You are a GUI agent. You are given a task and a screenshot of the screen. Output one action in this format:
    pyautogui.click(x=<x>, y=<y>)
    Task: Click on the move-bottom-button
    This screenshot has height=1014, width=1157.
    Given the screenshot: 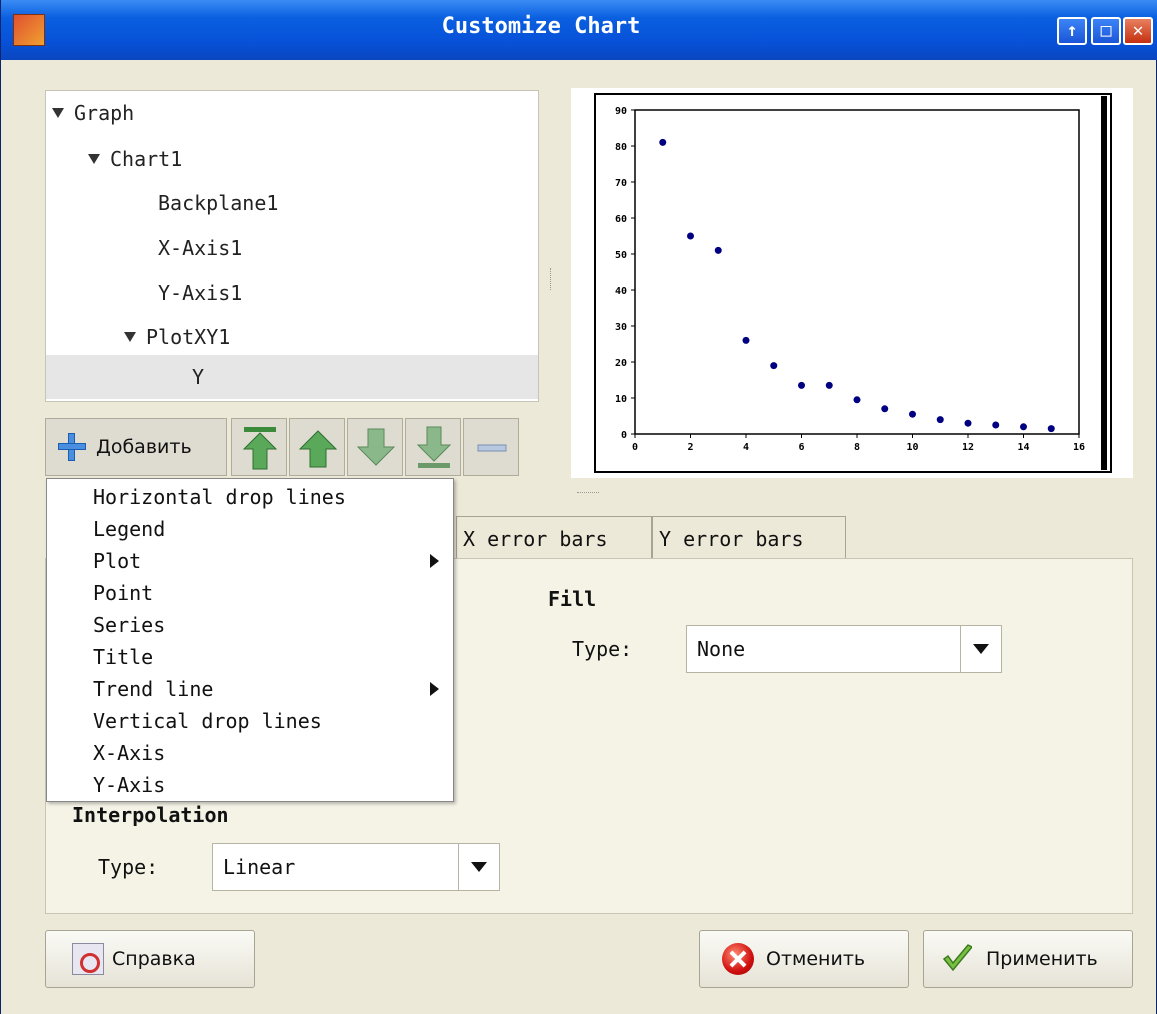 What is the action you would take?
    pyautogui.click(x=433, y=447)
    